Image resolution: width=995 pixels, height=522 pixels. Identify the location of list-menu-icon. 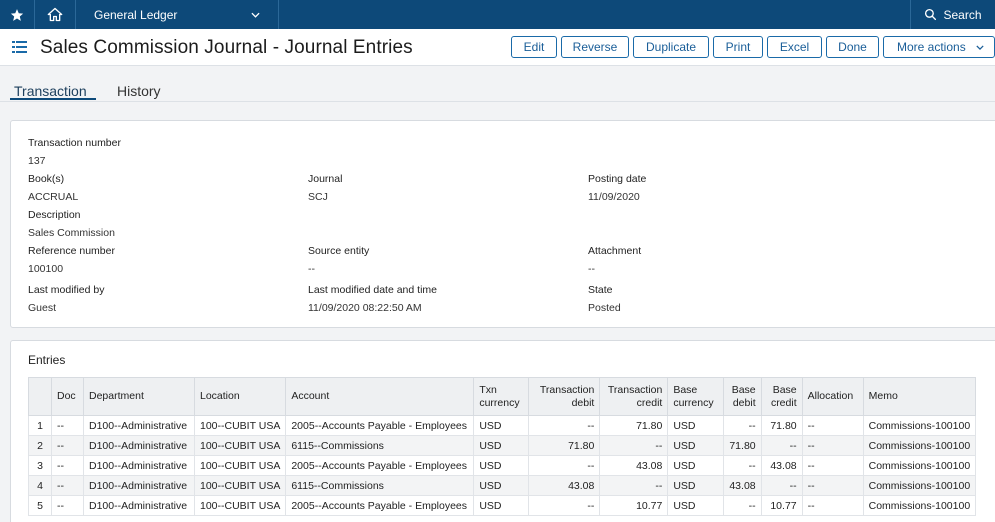
(19, 47).